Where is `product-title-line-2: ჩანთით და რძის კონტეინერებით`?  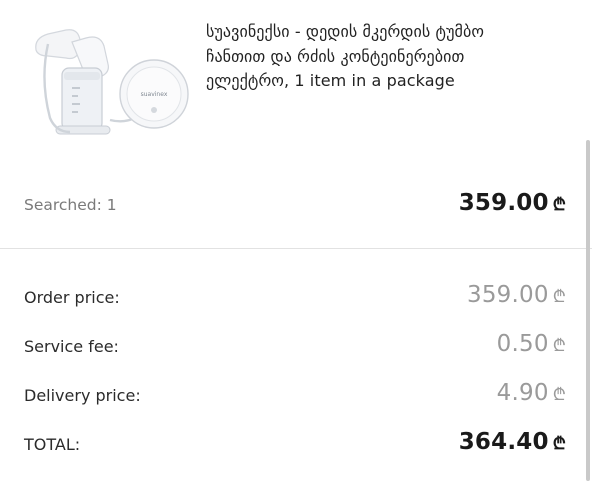 product-title-line-2: ჩანთით და რძის კონტეინერებით is located at coordinates (335, 56).